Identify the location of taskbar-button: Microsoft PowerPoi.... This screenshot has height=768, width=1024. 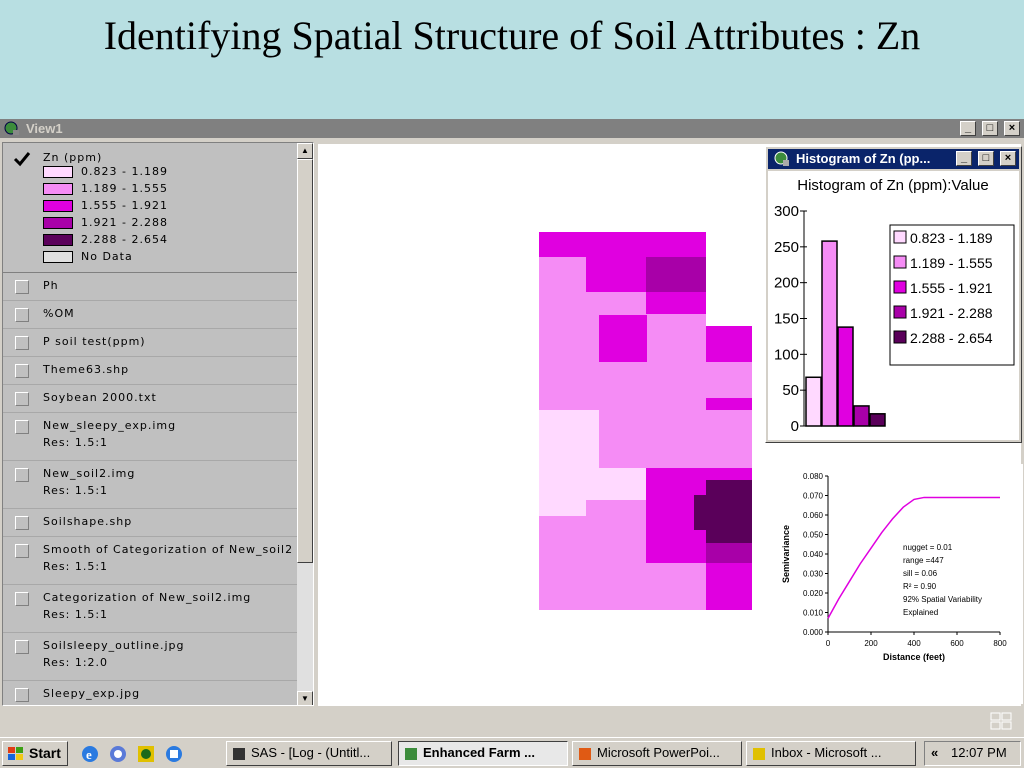
(657, 753).